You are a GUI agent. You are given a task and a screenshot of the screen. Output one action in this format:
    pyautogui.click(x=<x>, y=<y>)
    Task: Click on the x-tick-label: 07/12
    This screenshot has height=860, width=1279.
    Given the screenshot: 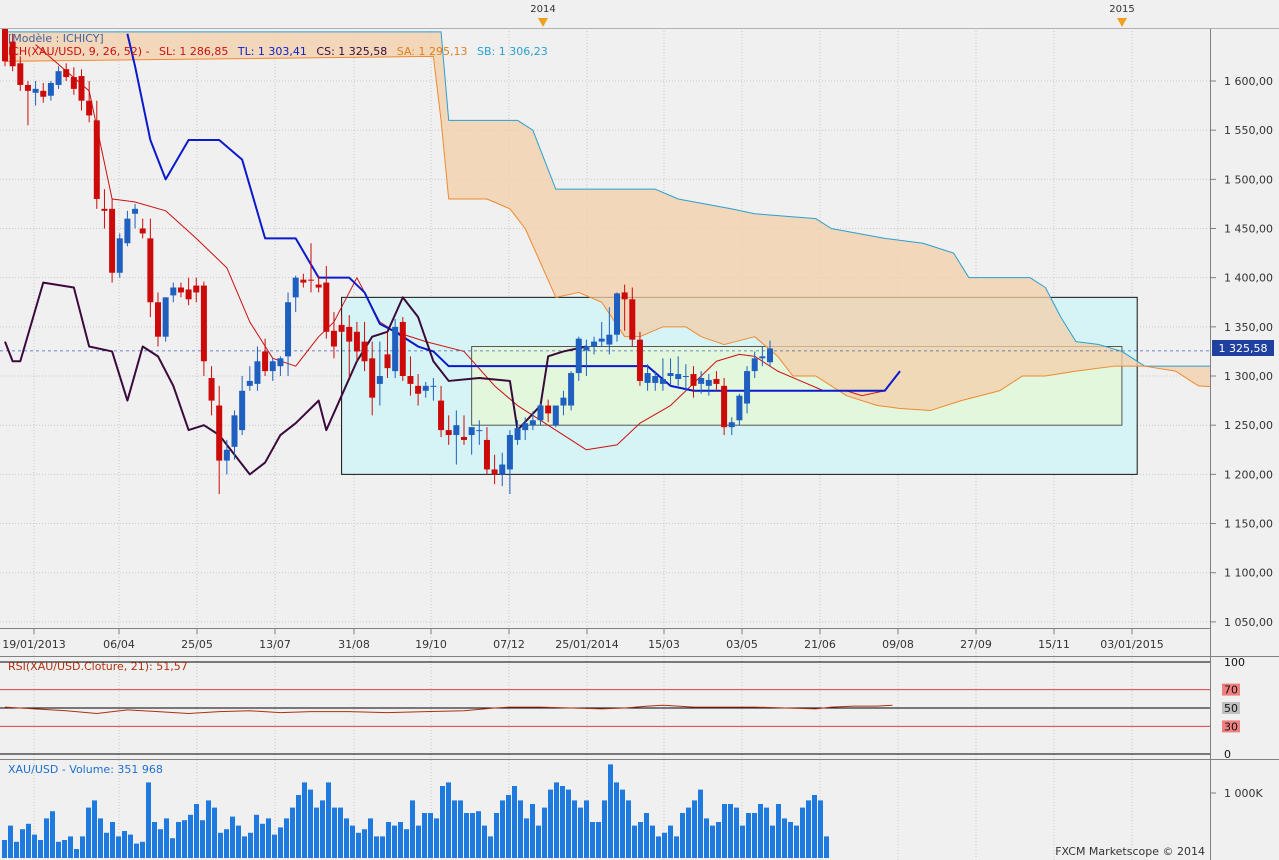 What is the action you would take?
    pyautogui.click(x=509, y=644)
    